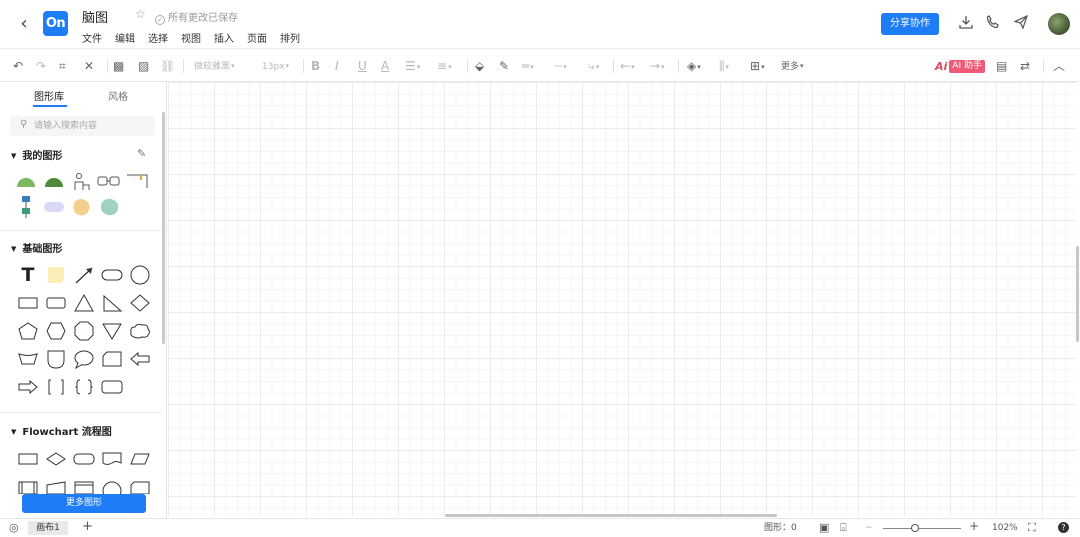 The width and height of the screenshot is (1080, 537). Describe the element at coordinates (140, 303) in the screenshot. I see `shape-diamond` at that location.